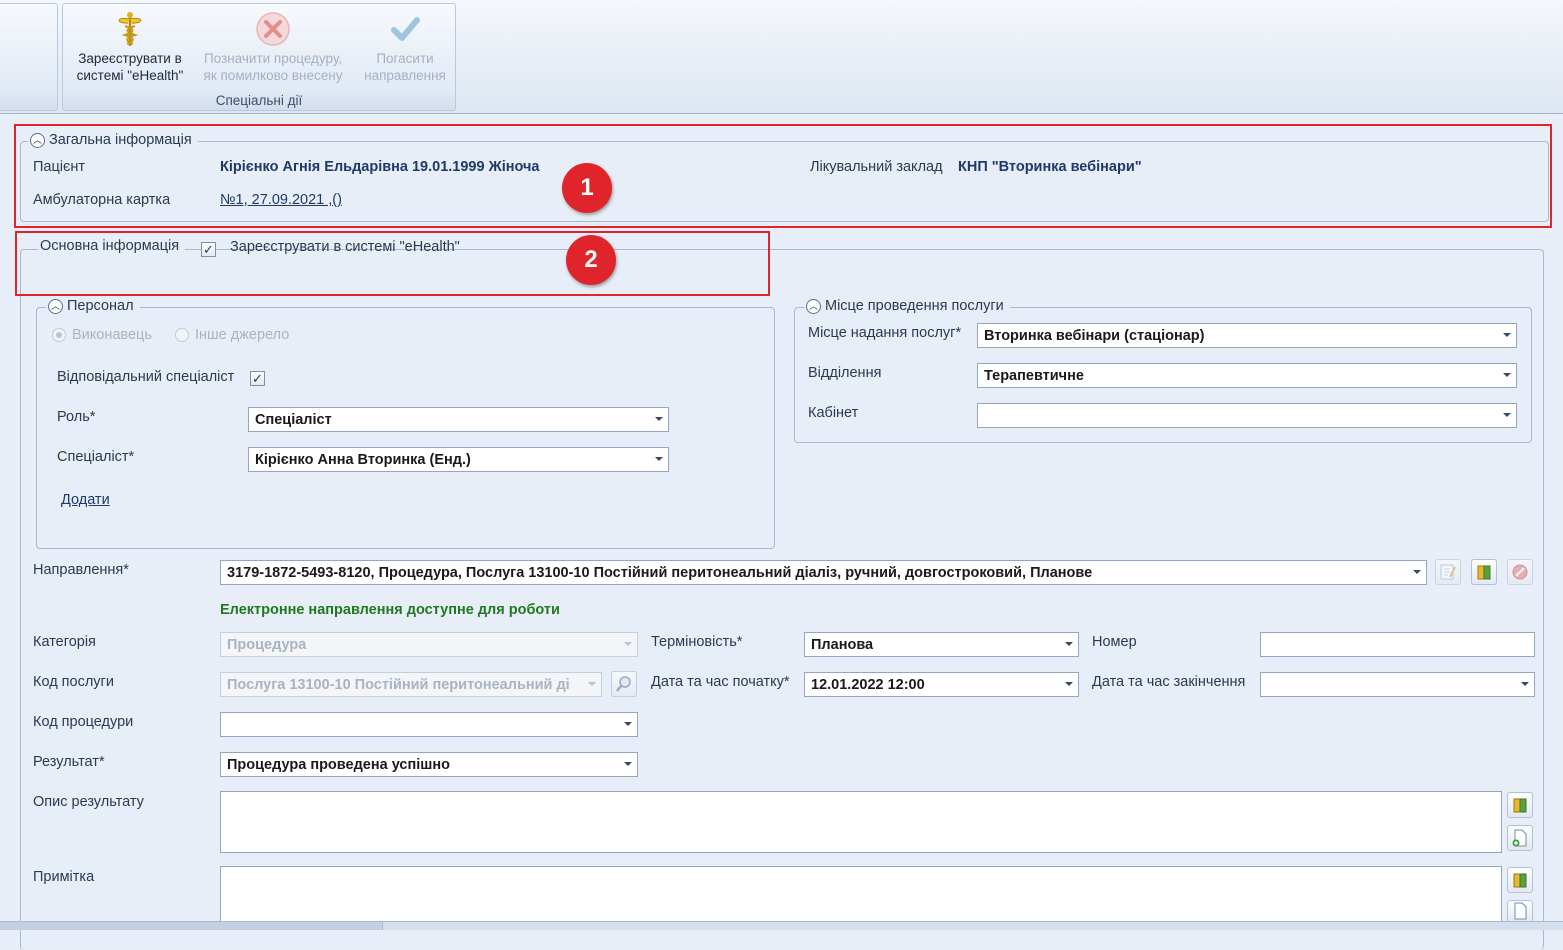  What do you see at coordinates (861, 897) in the screenshot?
I see `note-textarea` at bounding box center [861, 897].